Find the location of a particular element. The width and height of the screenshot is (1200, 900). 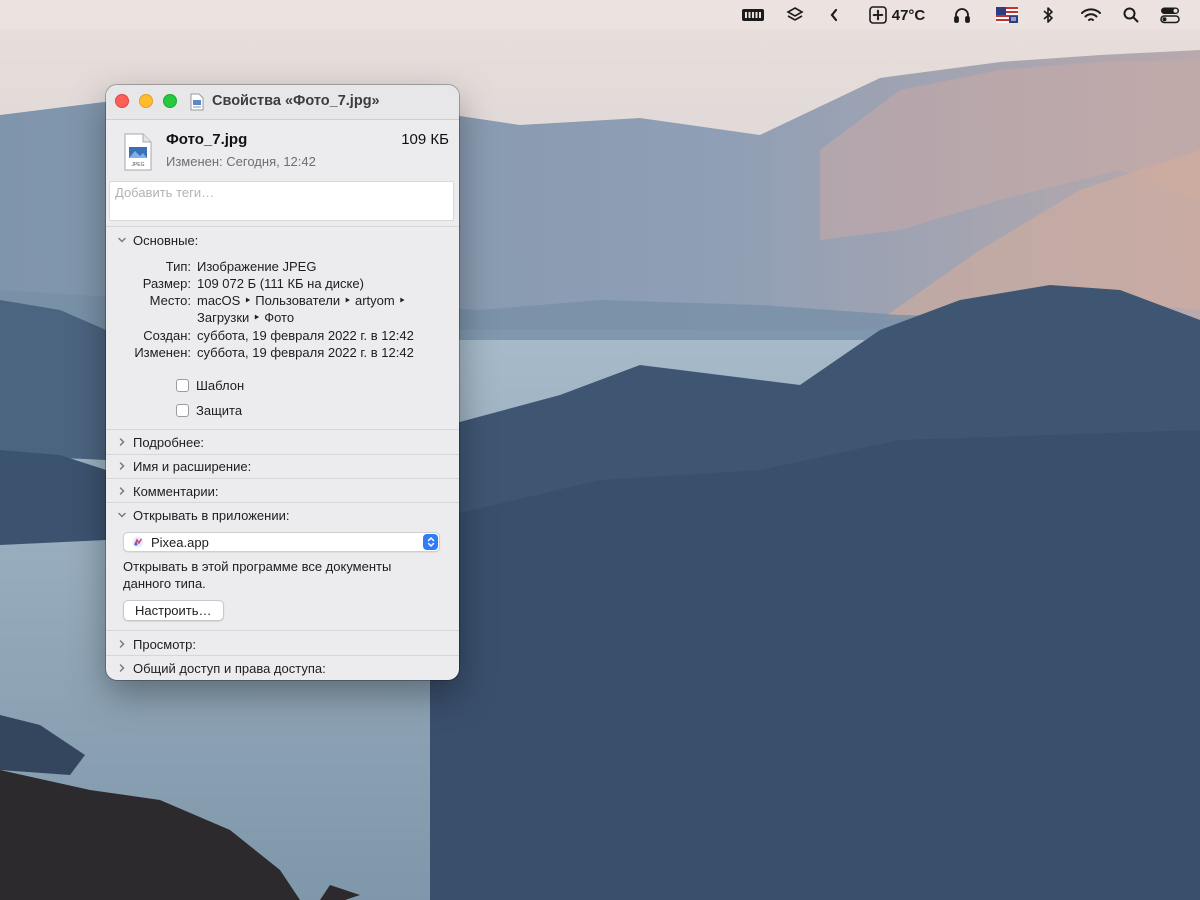

cpu-temperature: 47°C is located at coordinates (897, 15).